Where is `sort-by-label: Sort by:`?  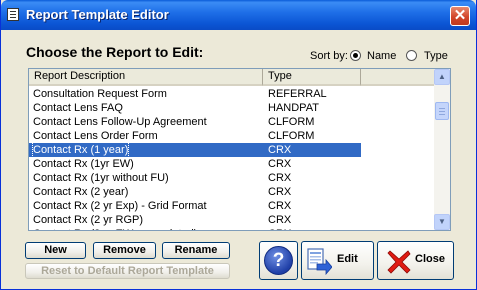 sort-by-label: Sort by: is located at coordinates (329, 56).